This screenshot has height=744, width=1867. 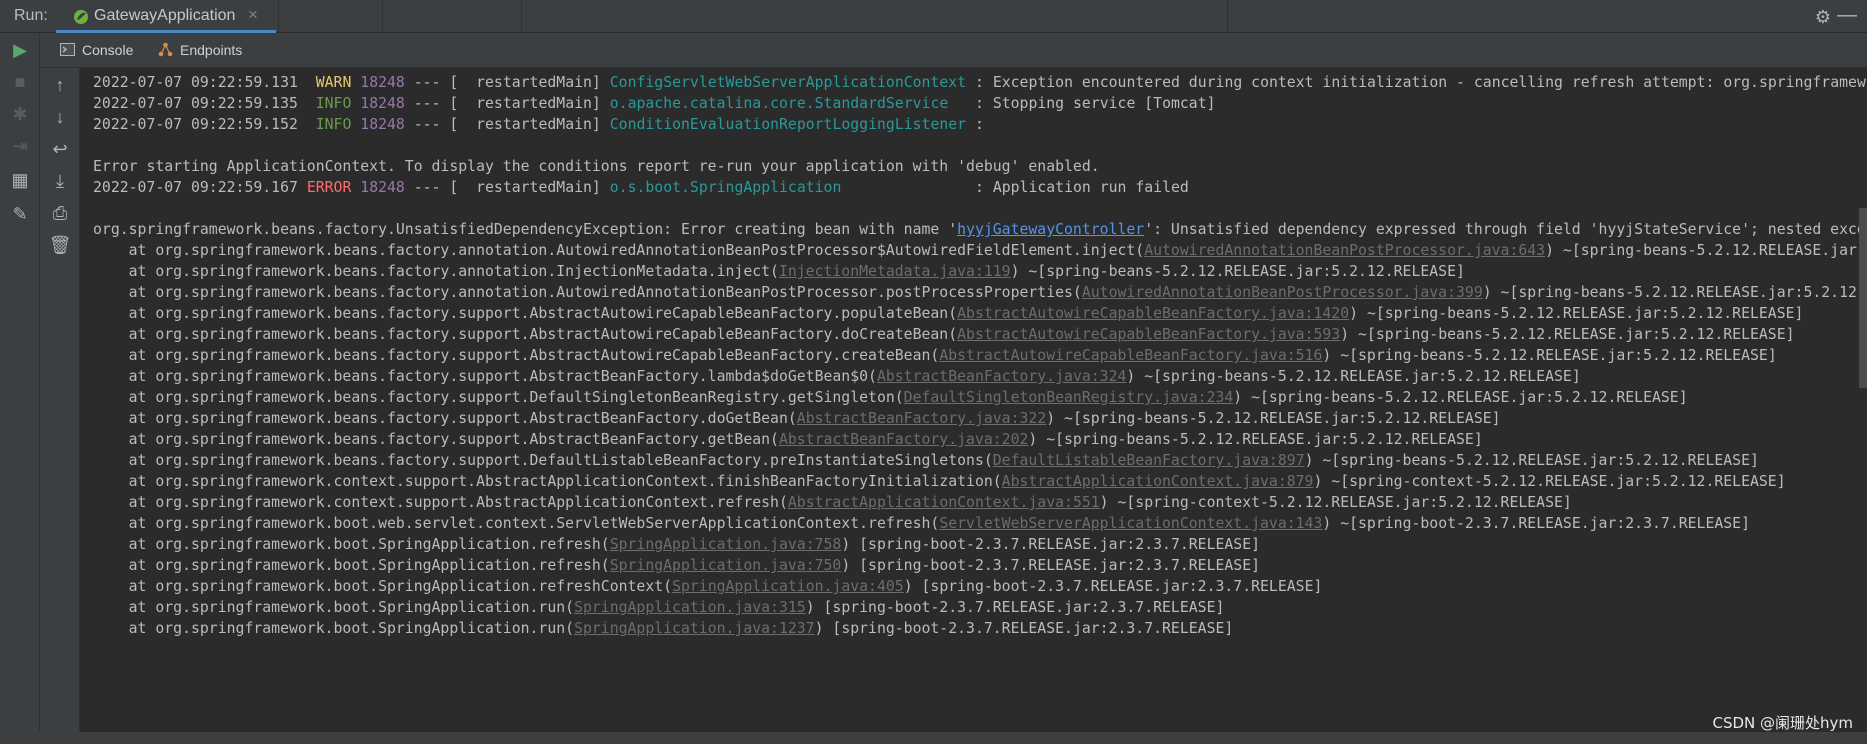 I want to click on source-link: AbstractBeanFactory.java:202, so click(x=903, y=439).